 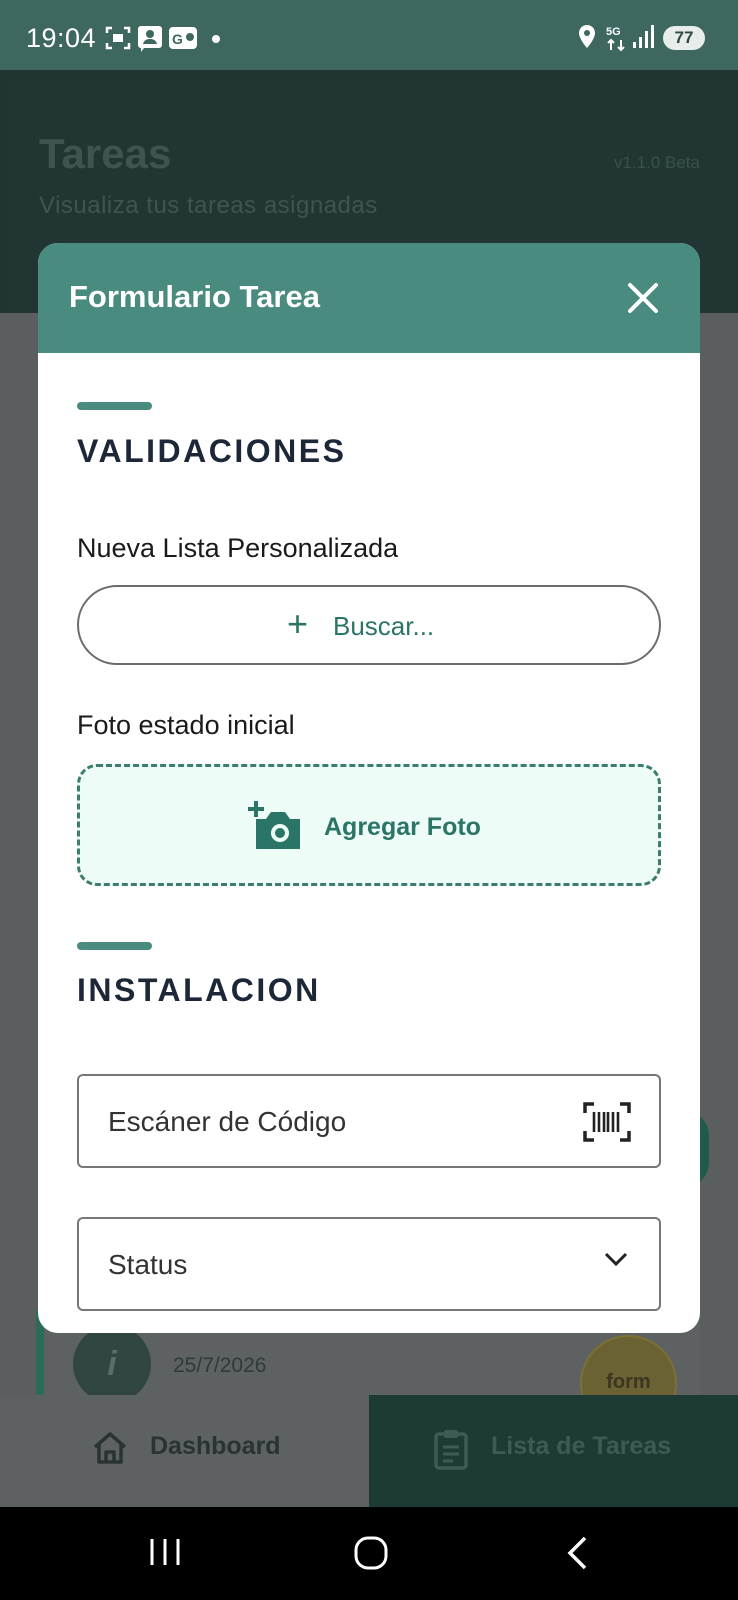 I want to click on app-subtitle: Visualiza tus tareas asignadas, so click(x=208, y=205).